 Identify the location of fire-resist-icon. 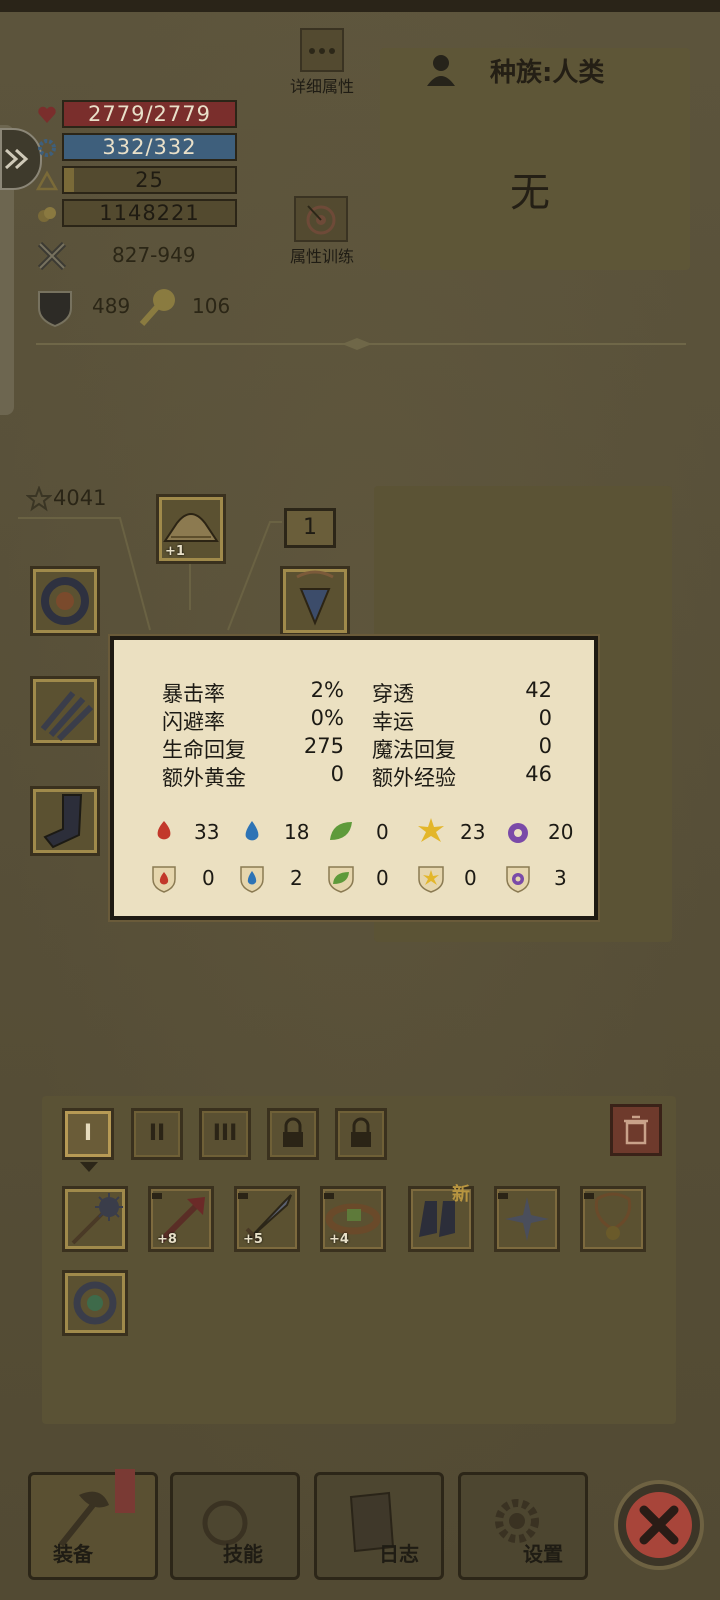
(164, 879).